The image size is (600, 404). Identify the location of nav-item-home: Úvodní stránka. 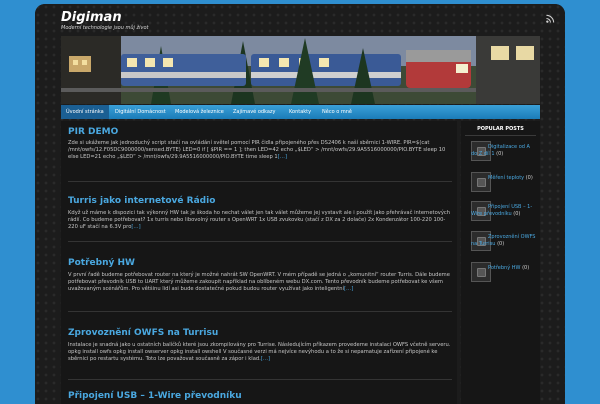
(85, 112).